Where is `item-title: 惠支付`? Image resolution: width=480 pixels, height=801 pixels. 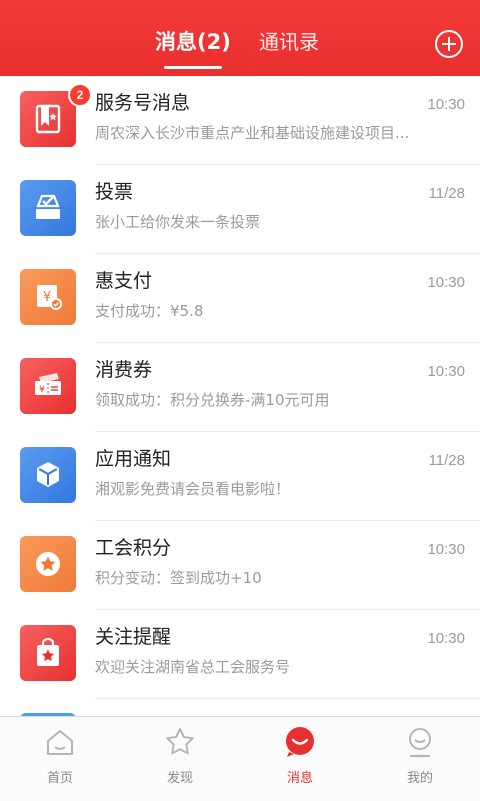 item-title: 惠支付 is located at coordinates (124, 281).